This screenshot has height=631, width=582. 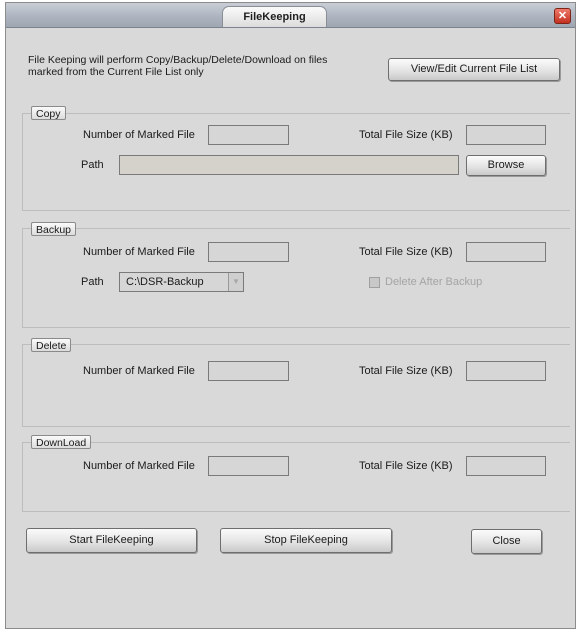 I want to click on backup-path-label: Path, so click(x=92, y=282).